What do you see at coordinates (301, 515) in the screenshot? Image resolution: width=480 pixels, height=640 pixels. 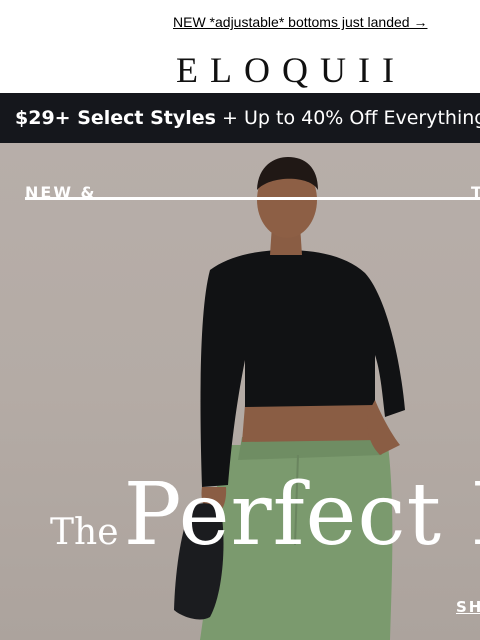 I see `headline-main: Perfect F` at bounding box center [301, 515].